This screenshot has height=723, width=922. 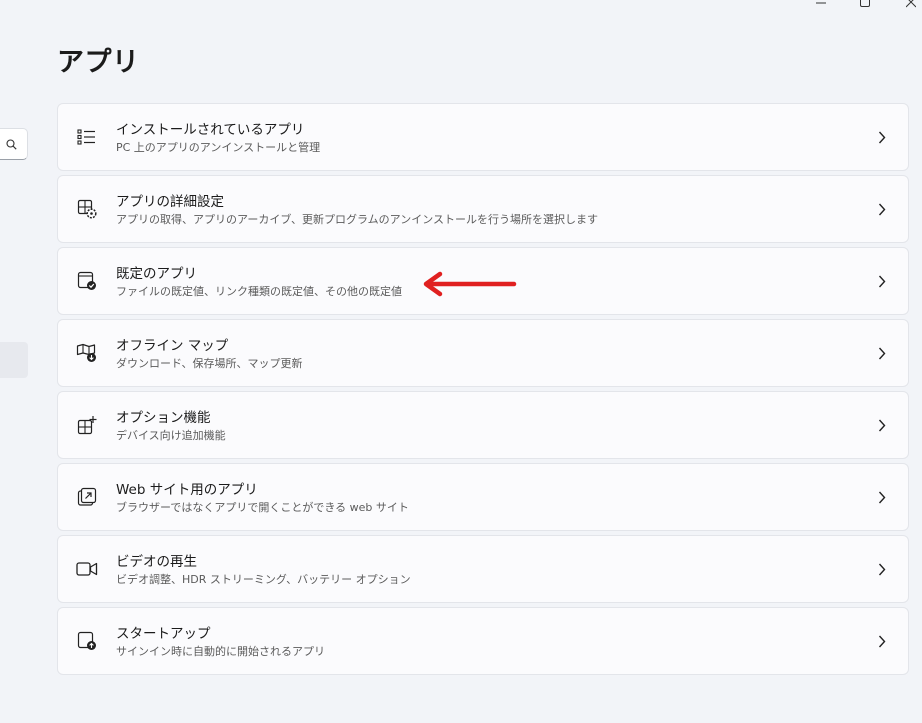 I want to click on page-title: アプリ, so click(x=98, y=62).